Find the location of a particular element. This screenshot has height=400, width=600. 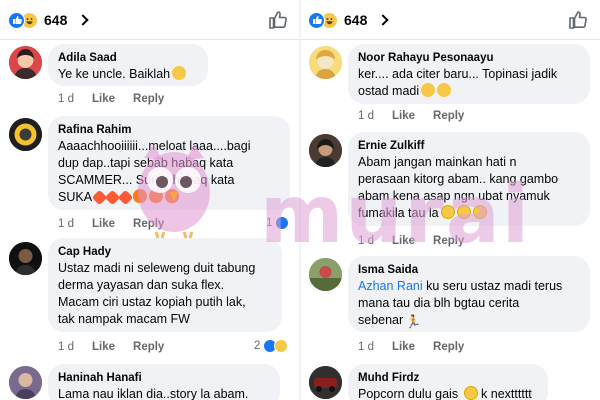

commenter-name: Noor Rahayu Pesonaayu is located at coordinates (468, 58).